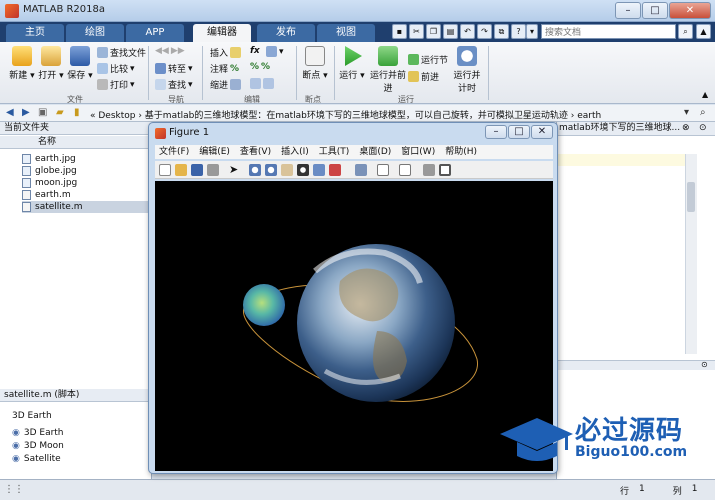 This screenshot has height=500, width=715. What do you see at coordinates (346, 33) in the screenshot?
I see `tab-view: 视图` at bounding box center [346, 33].